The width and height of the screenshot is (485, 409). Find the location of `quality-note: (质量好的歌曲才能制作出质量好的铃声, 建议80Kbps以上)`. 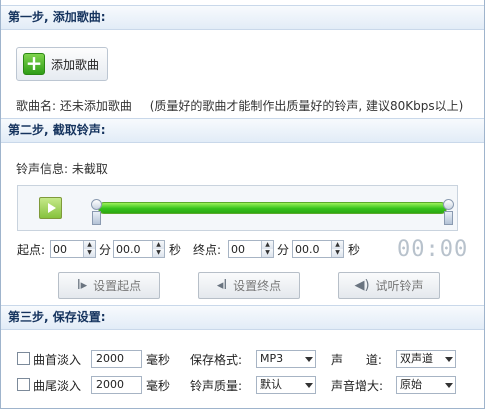

quality-note: (质量好的歌曲才能制作出质量好的铃声, 建议80Kbps以上) is located at coordinates (306, 106).